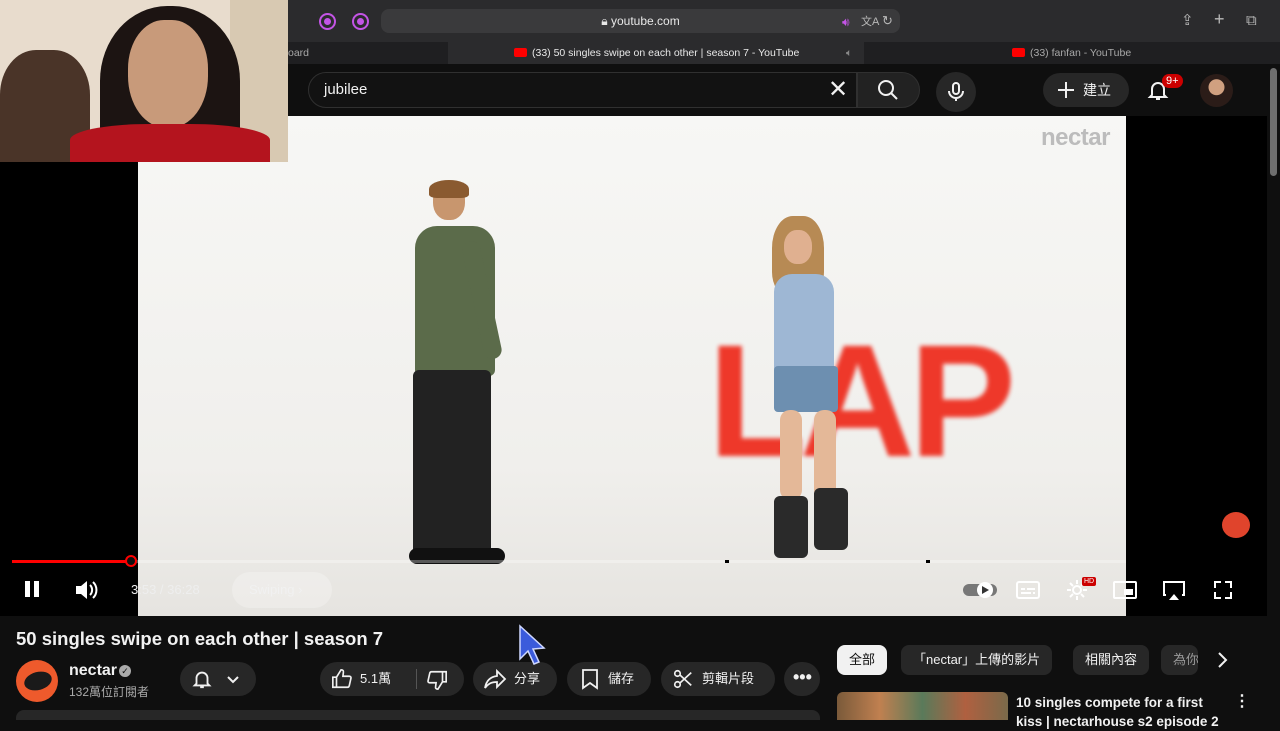  I want to click on channel-avatar, so click(37, 681).